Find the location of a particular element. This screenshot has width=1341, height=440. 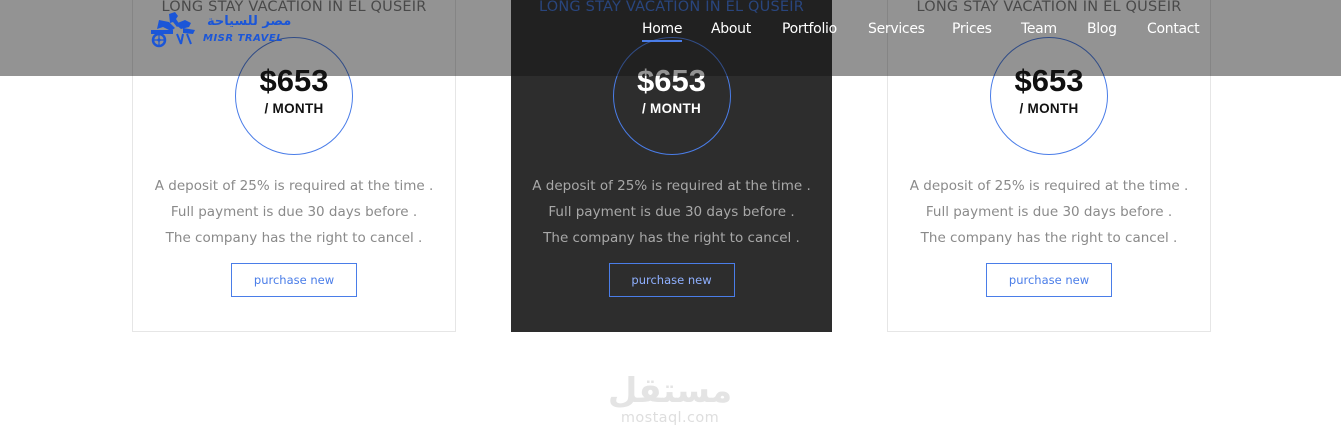

nav-item-team: Team is located at coordinates (1039, 29).